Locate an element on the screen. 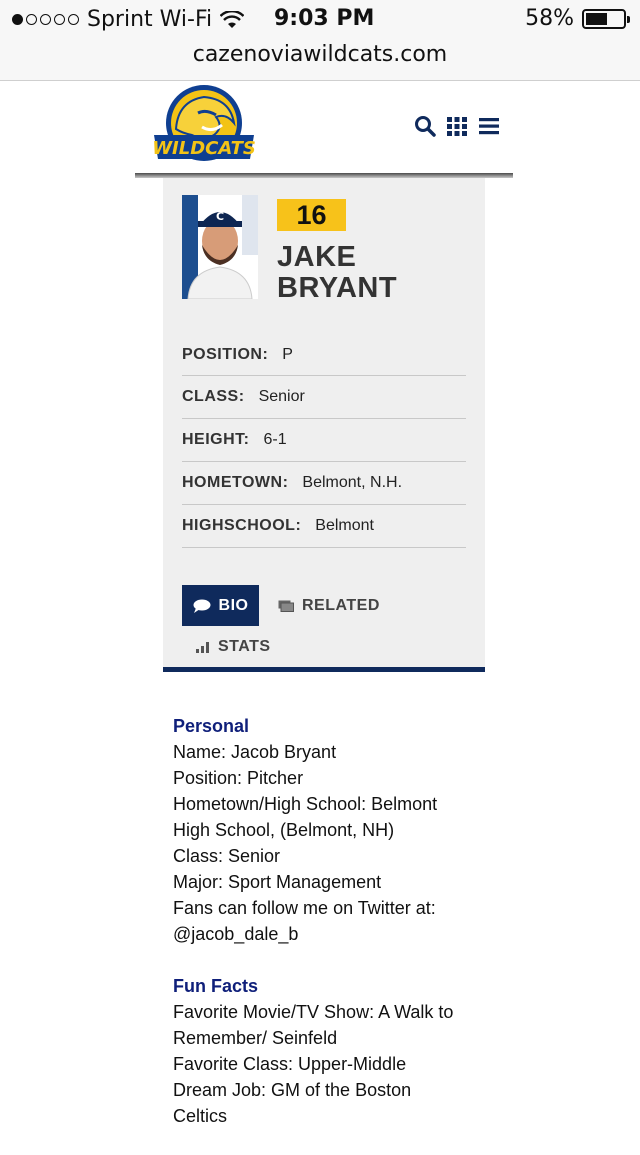 The height and width of the screenshot is (1155, 640). tab-bio: BIO is located at coordinates (220, 605).